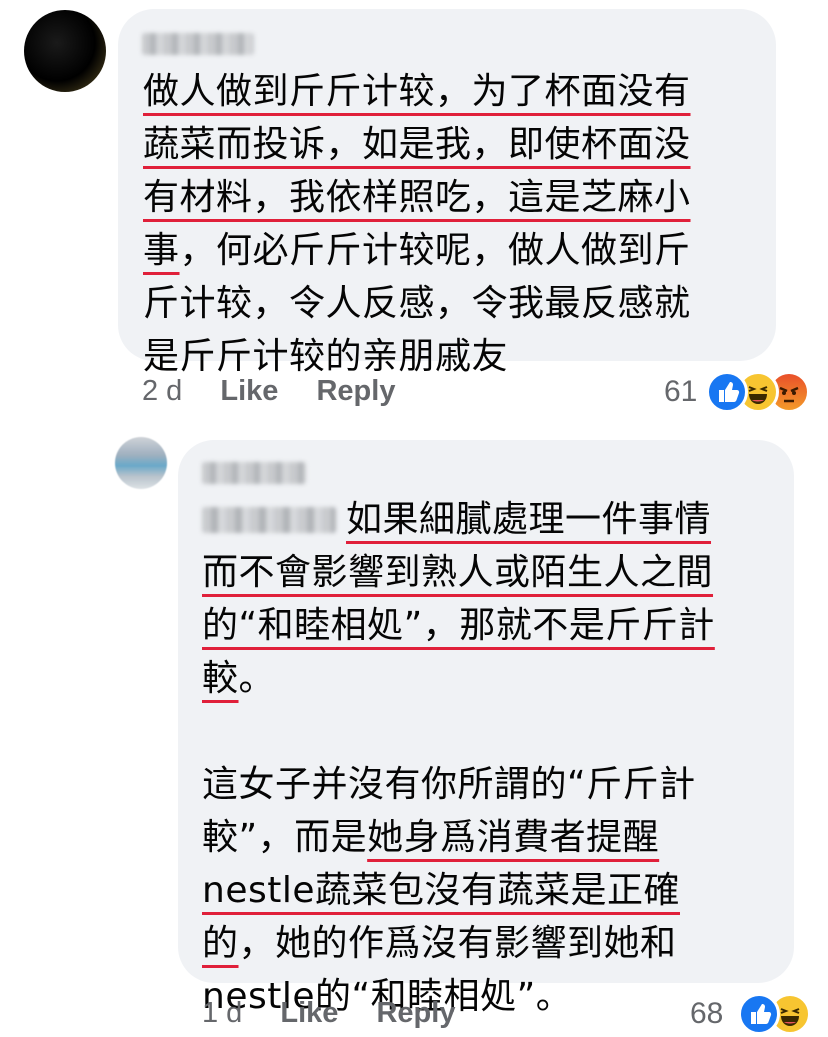  Describe the element at coordinates (254, 473) in the screenshot. I see `replier-name-redacted` at that location.